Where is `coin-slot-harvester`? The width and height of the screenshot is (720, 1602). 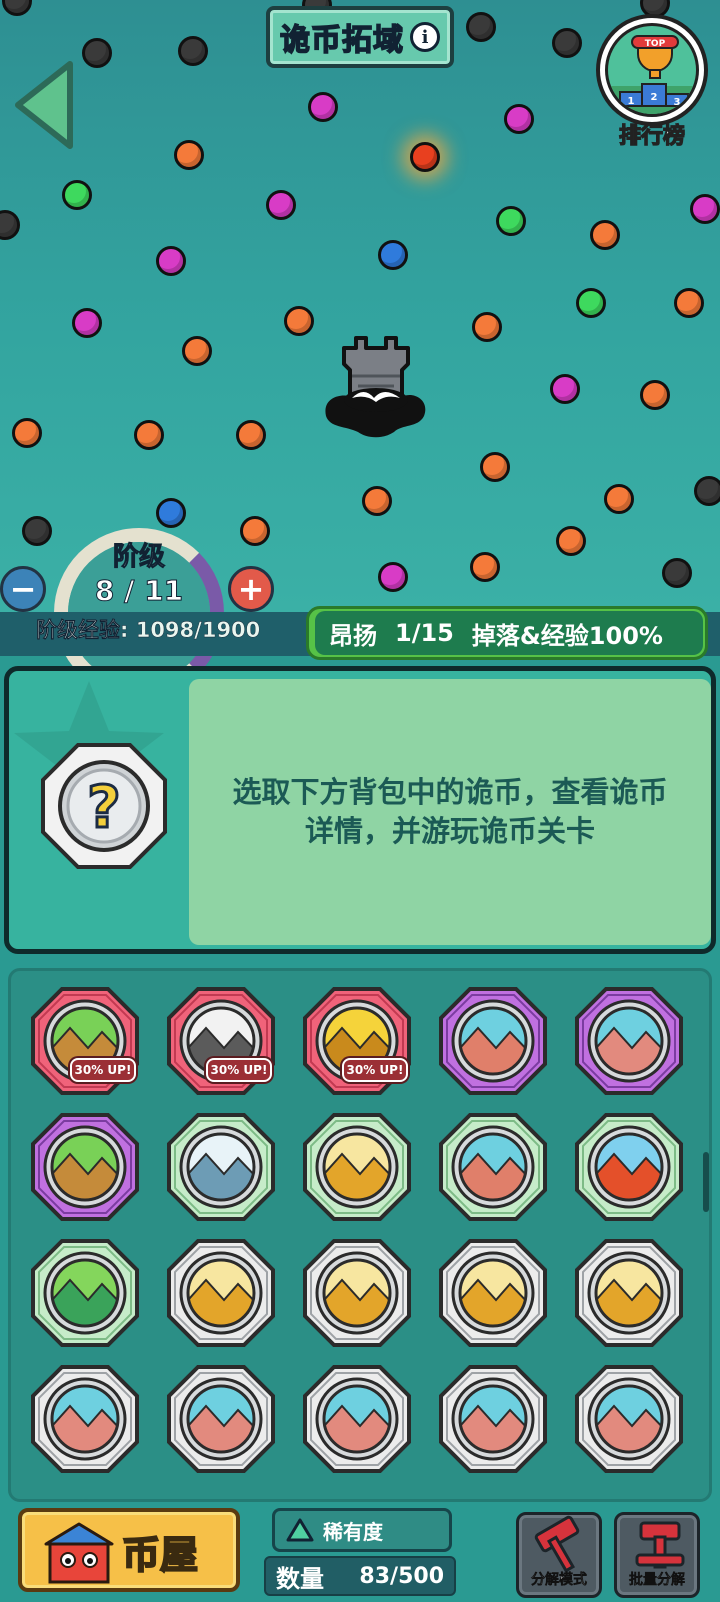 coin-slot-harvester is located at coordinates (85, 1293).